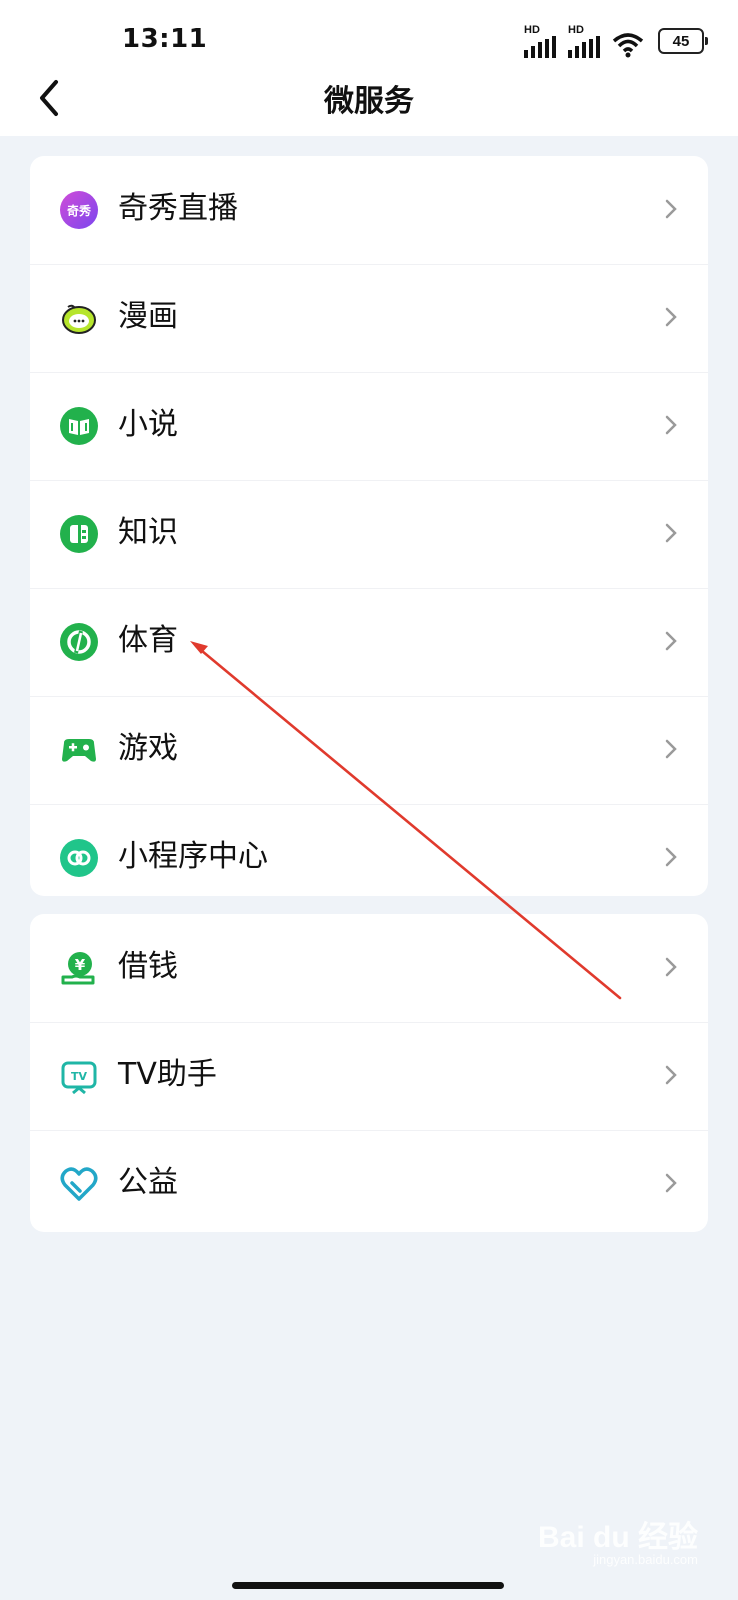 The height and width of the screenshot is (1600, 738). Describe the element at coordinates (406, 820) in the screenshot. I see `annotation-arrow` at that location.